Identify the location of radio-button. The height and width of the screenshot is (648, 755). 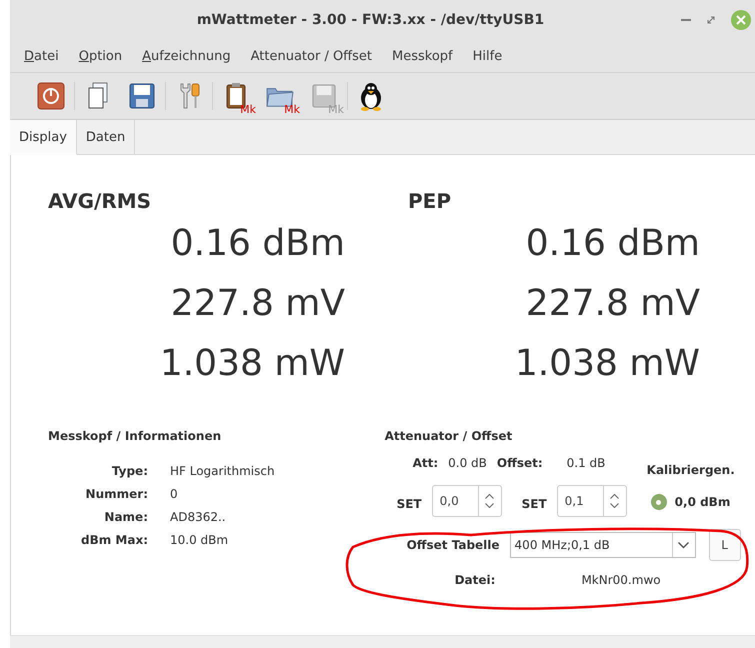
(658, 502).